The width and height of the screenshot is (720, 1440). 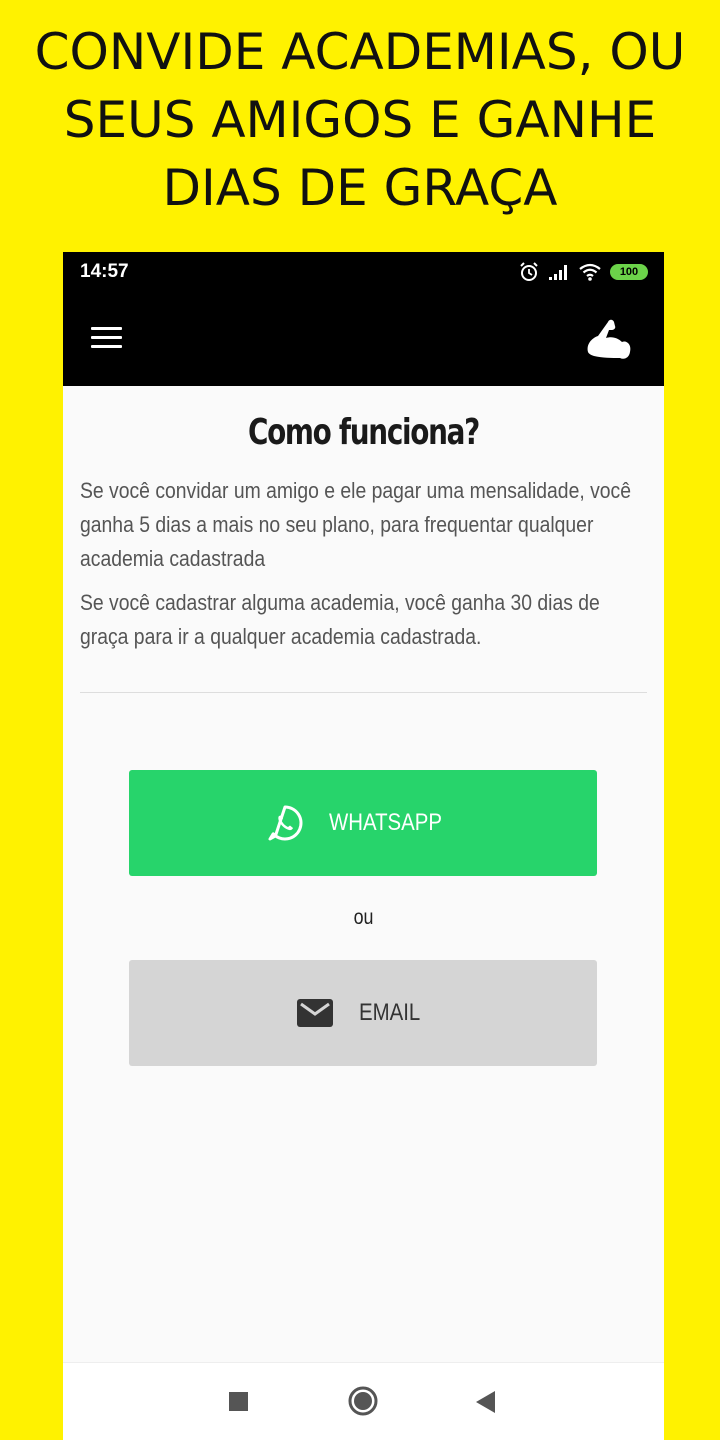 What do you see at coordinates (558, 272) in the screenshot?
I see `signal-icon` at bounding box center [558, 272].